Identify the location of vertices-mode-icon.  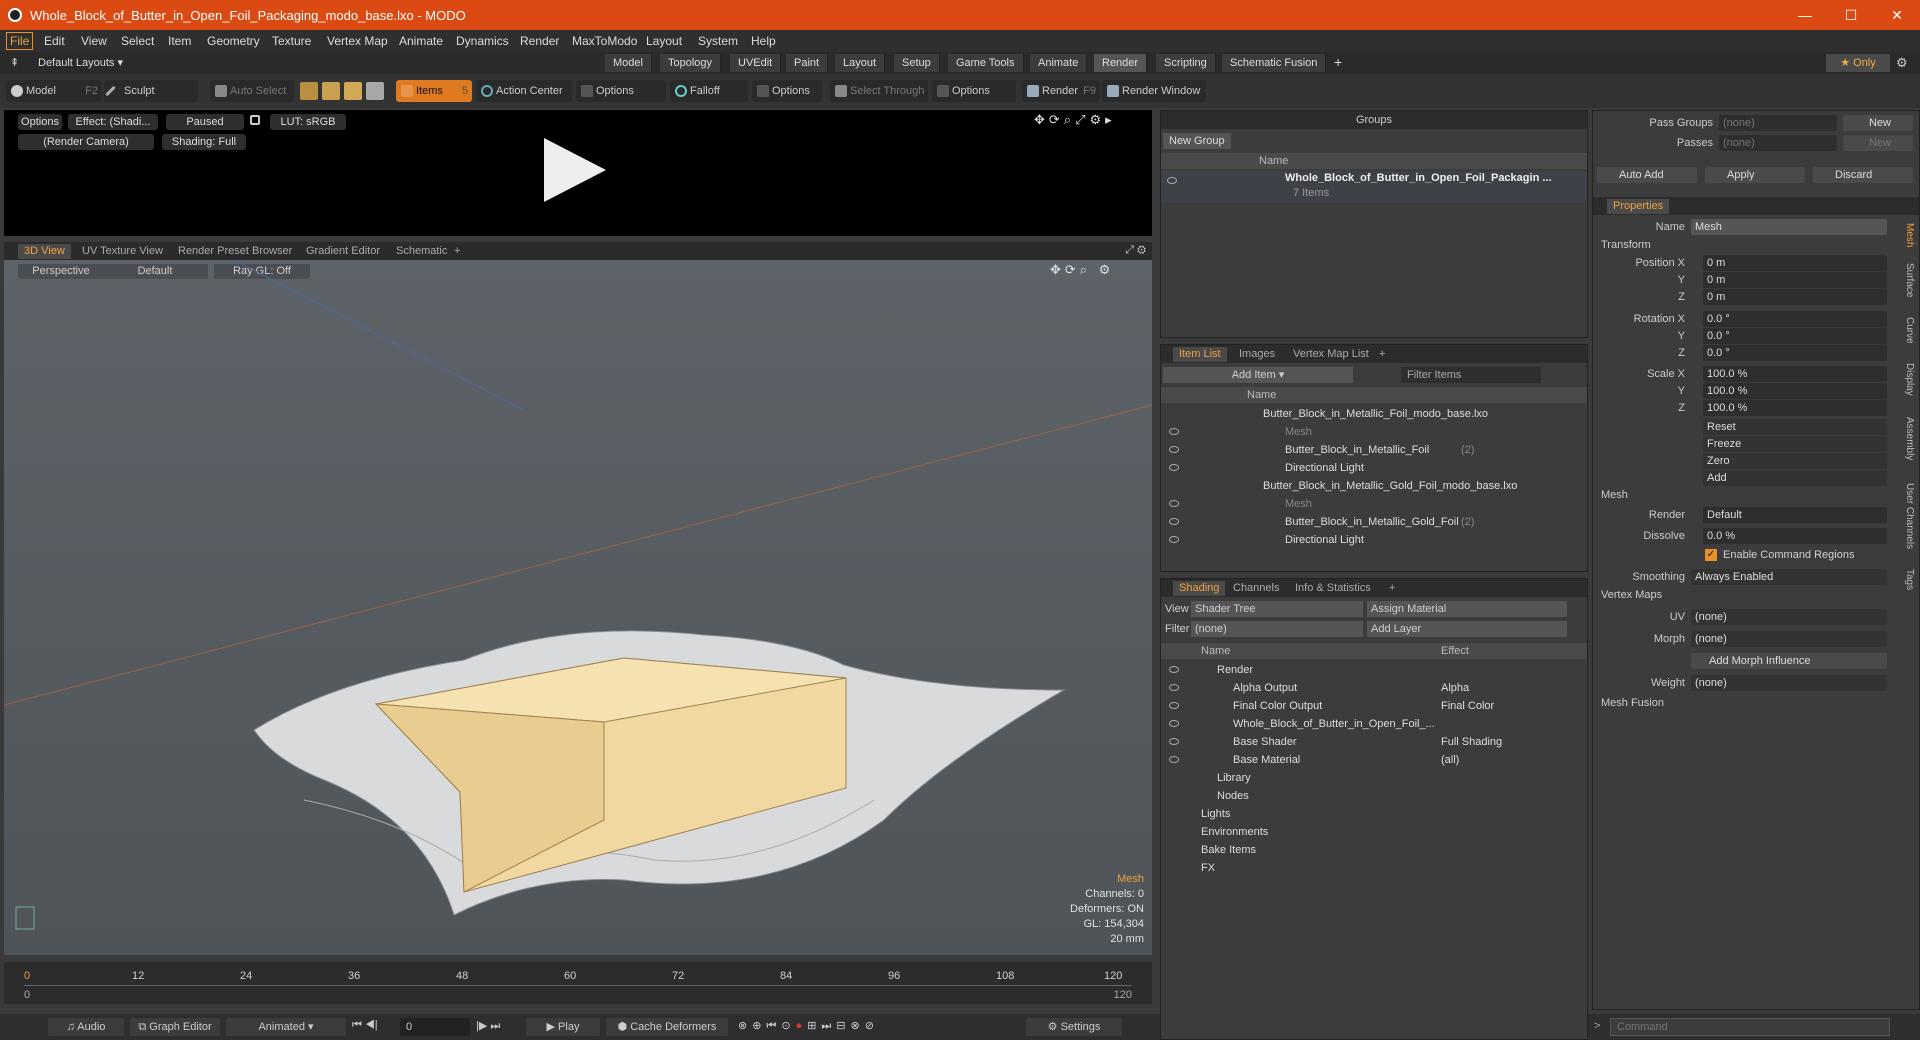
(309, 91).